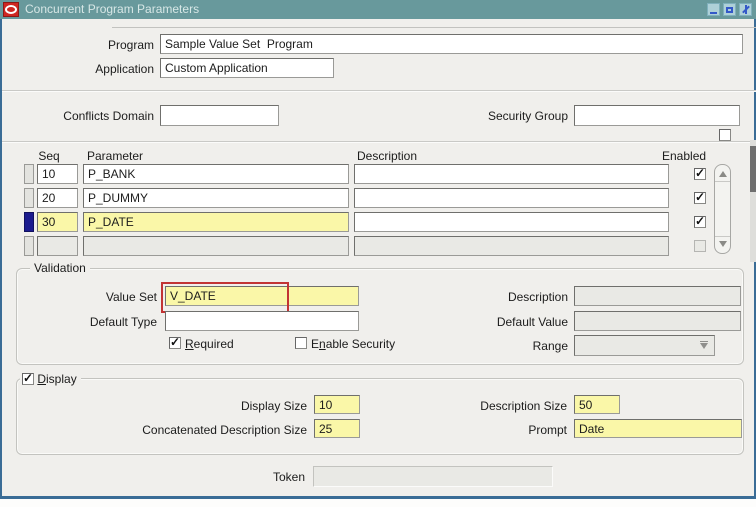  What do you see at coordinates (57, 222) in the screenshot?
I see `seq-cell: 30` at bounding box center [57, 222].